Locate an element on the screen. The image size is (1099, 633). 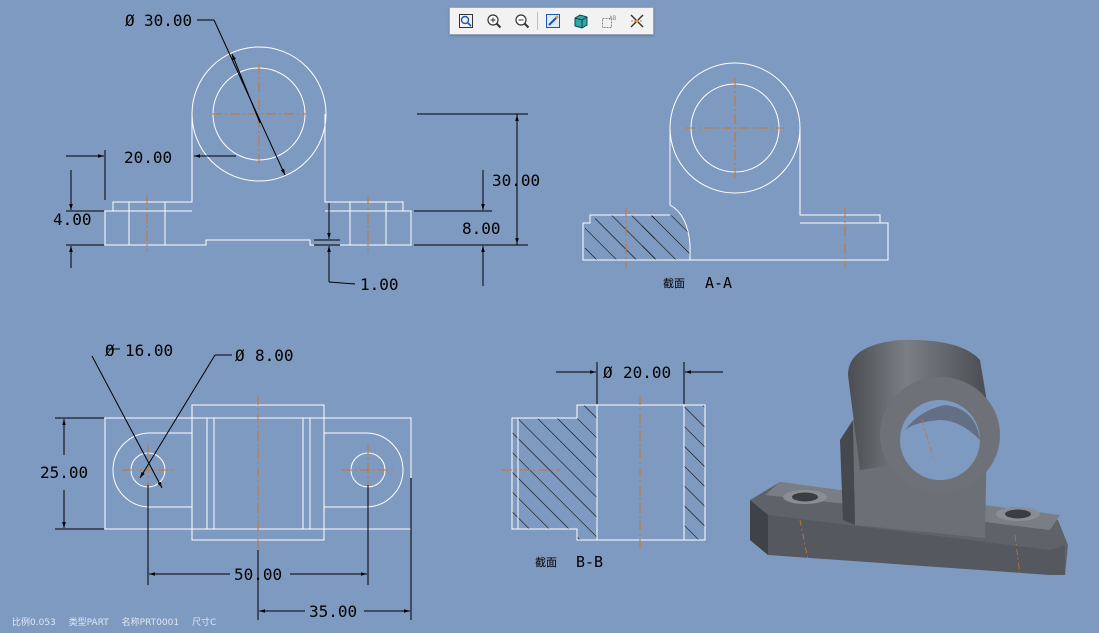
dim-diameter-20: 20.00 is located at coordinates (647, 372).